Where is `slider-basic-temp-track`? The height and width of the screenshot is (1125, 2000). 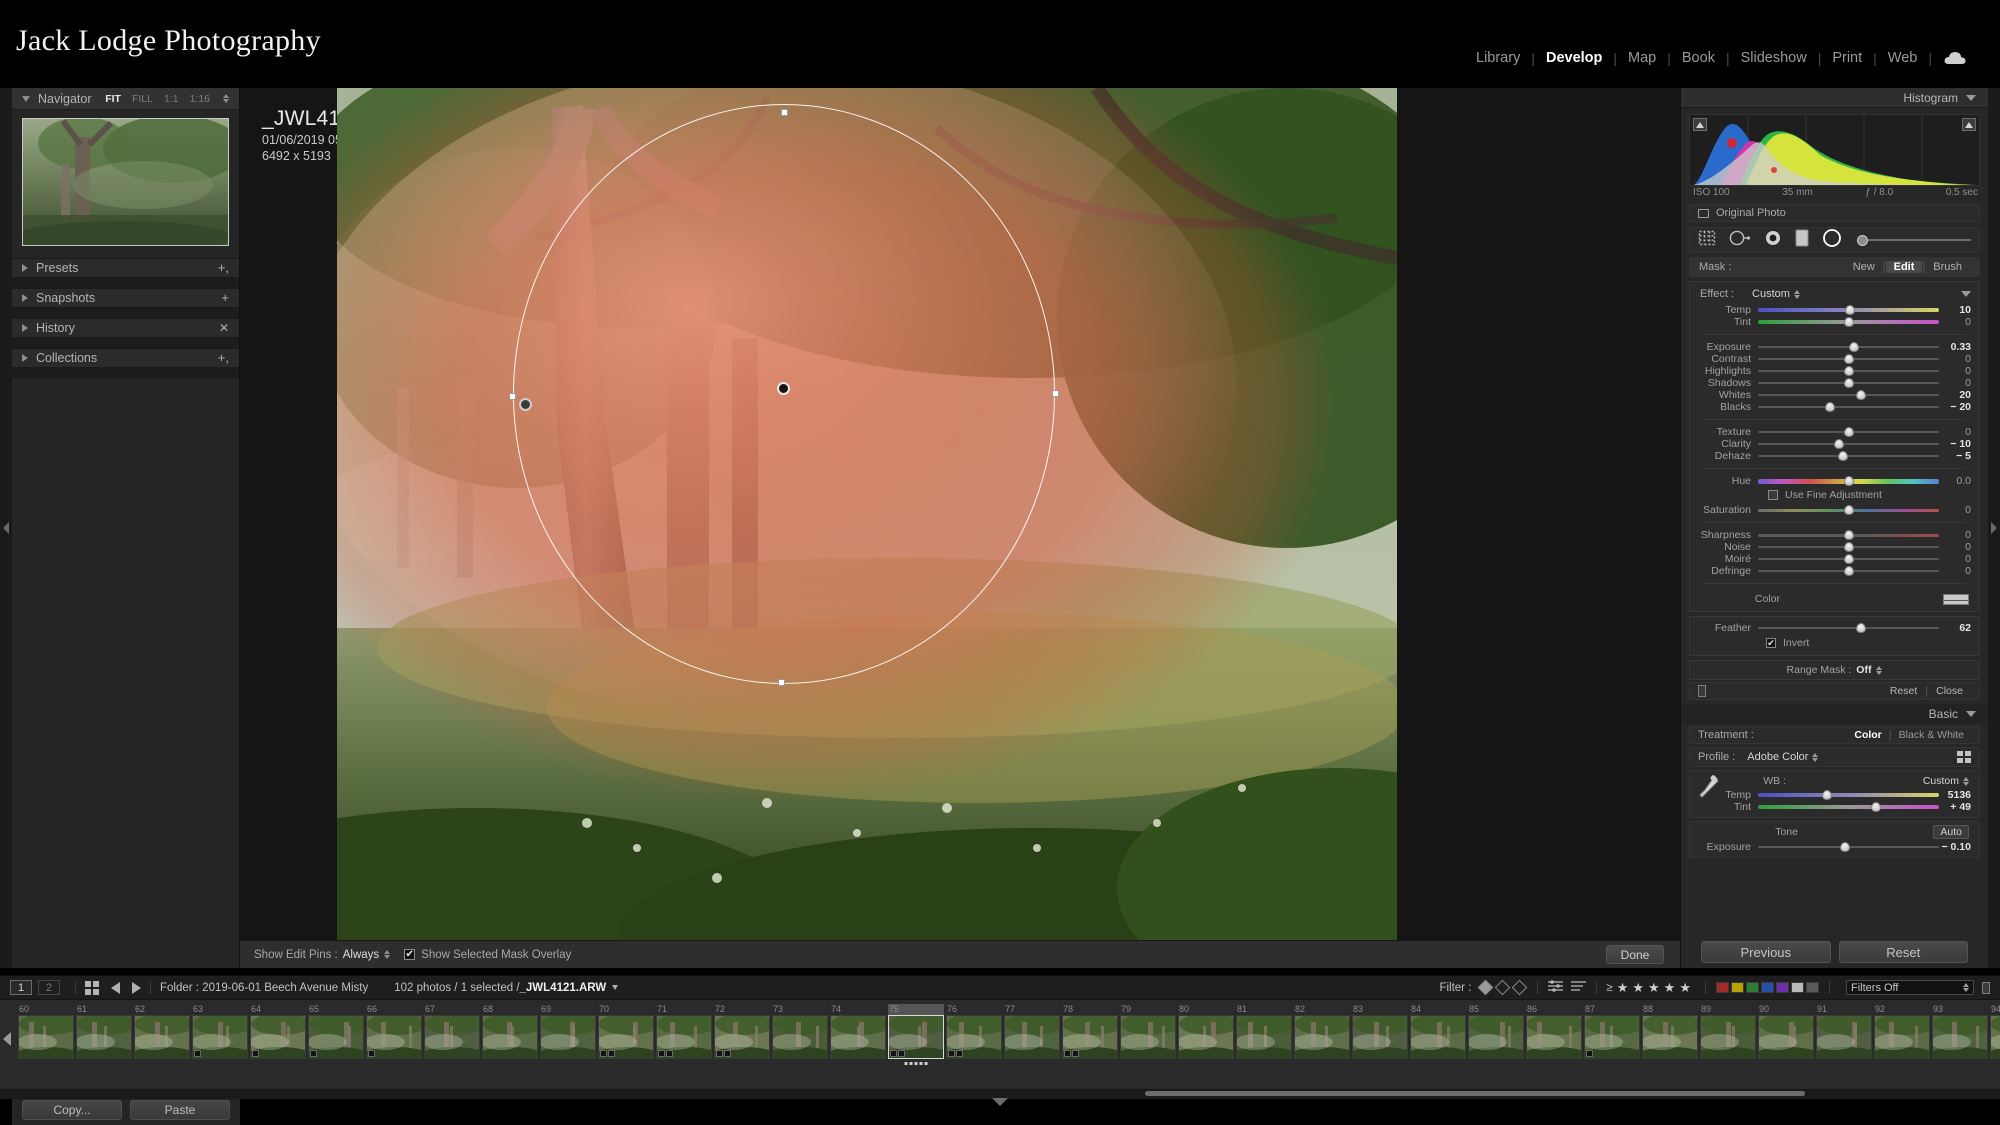
slider-basic-temp-track is located at coordinates (1848, 795).